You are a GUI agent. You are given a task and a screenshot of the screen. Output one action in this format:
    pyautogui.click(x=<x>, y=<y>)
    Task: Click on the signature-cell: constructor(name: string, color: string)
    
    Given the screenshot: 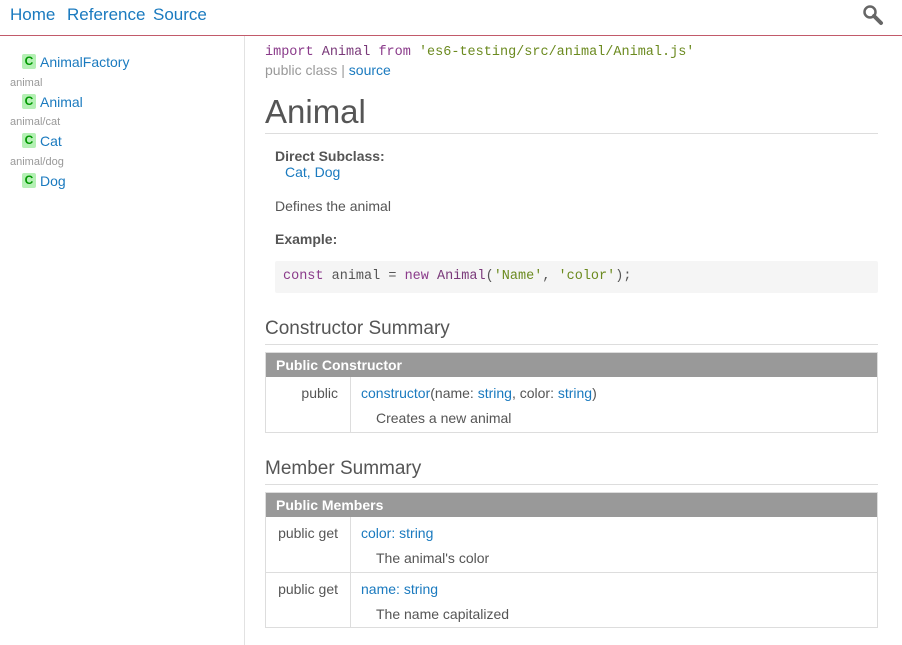 What is the action you would take?
    pyautogui.click(x=479, y=393)
    